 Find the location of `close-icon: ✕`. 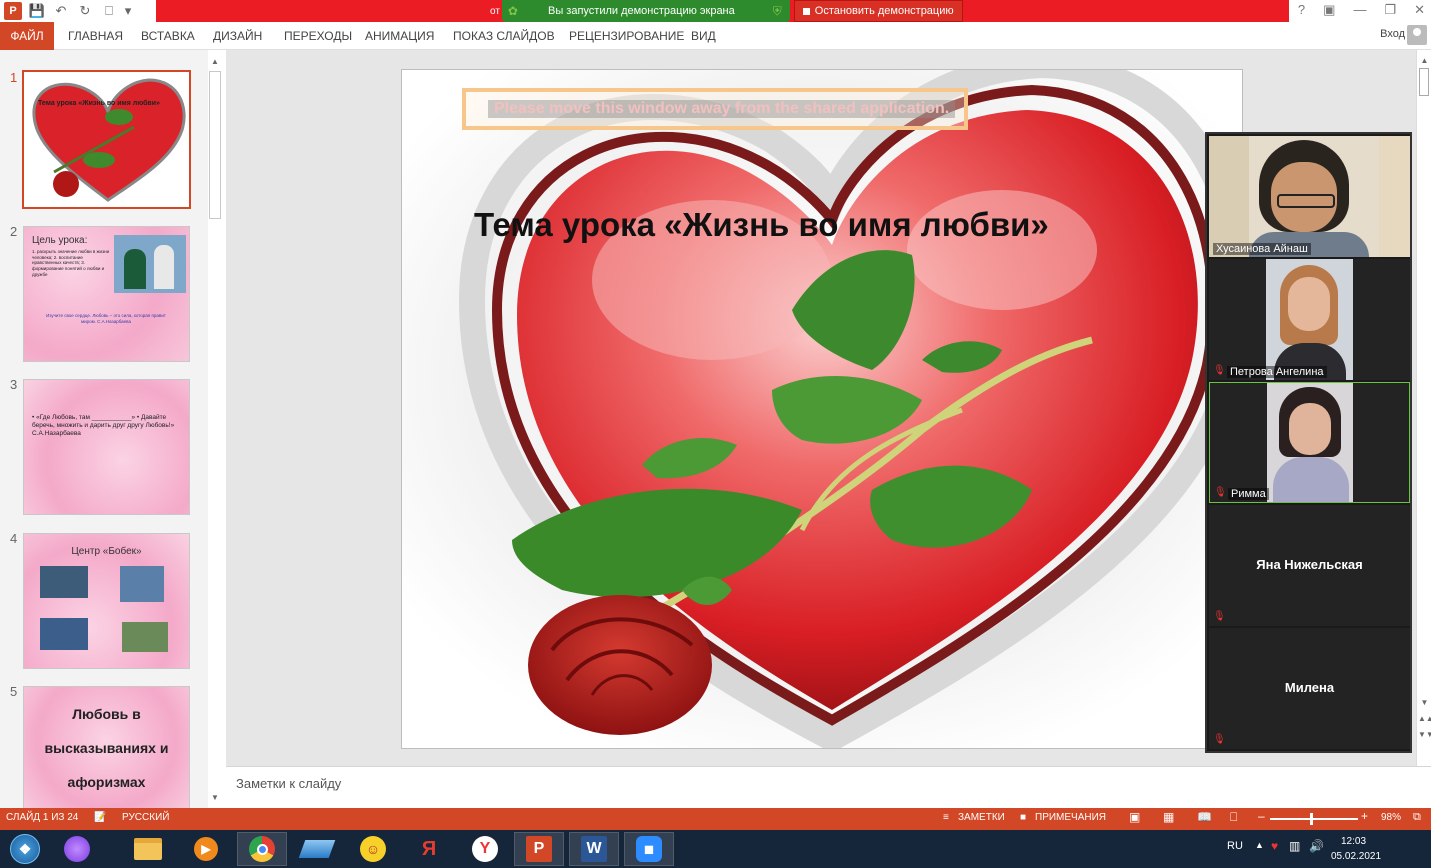

close-icon: ✕ is located at coordinates (1419, 10).